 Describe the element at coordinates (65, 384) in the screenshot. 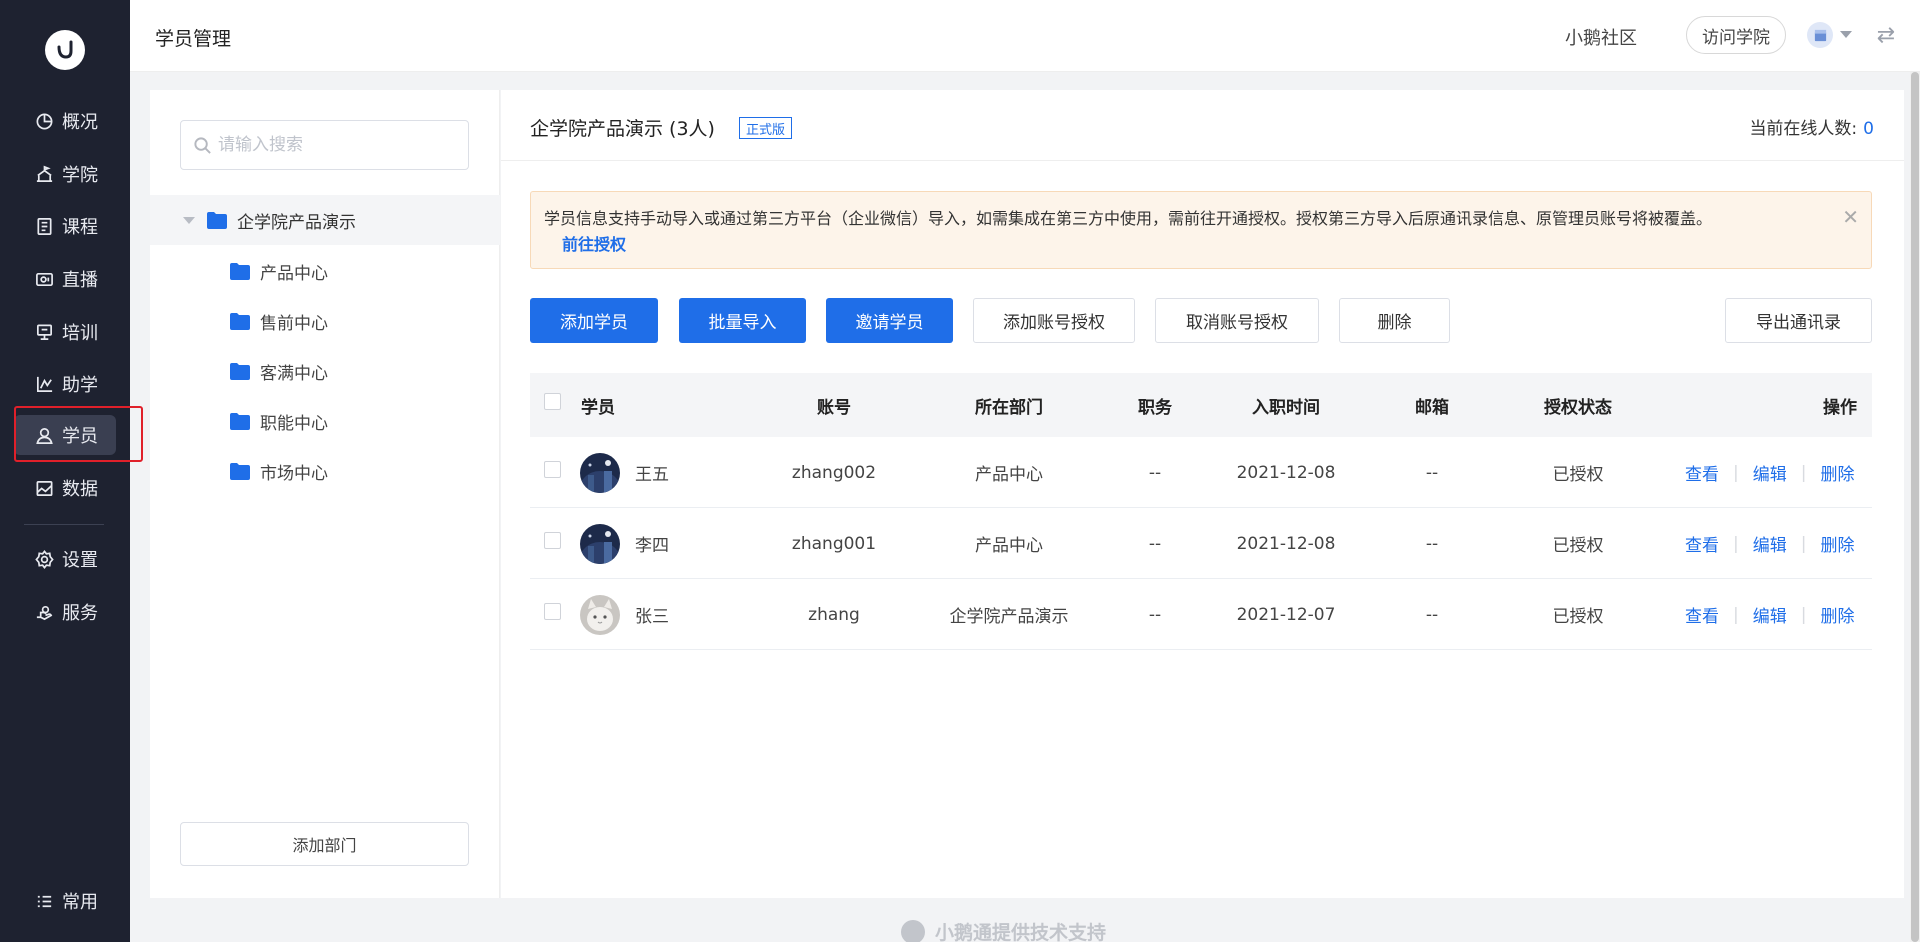

I see `nav-item-study-aid: 助学` at that location.